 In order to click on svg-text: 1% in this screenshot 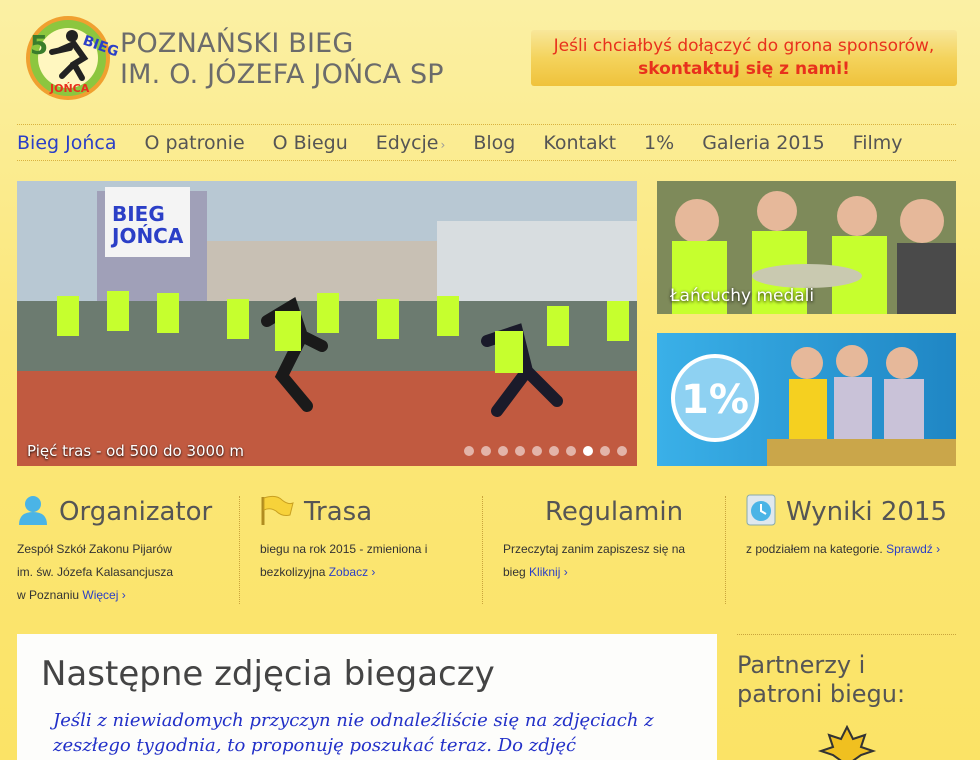, I will do `click(715, 400)`.